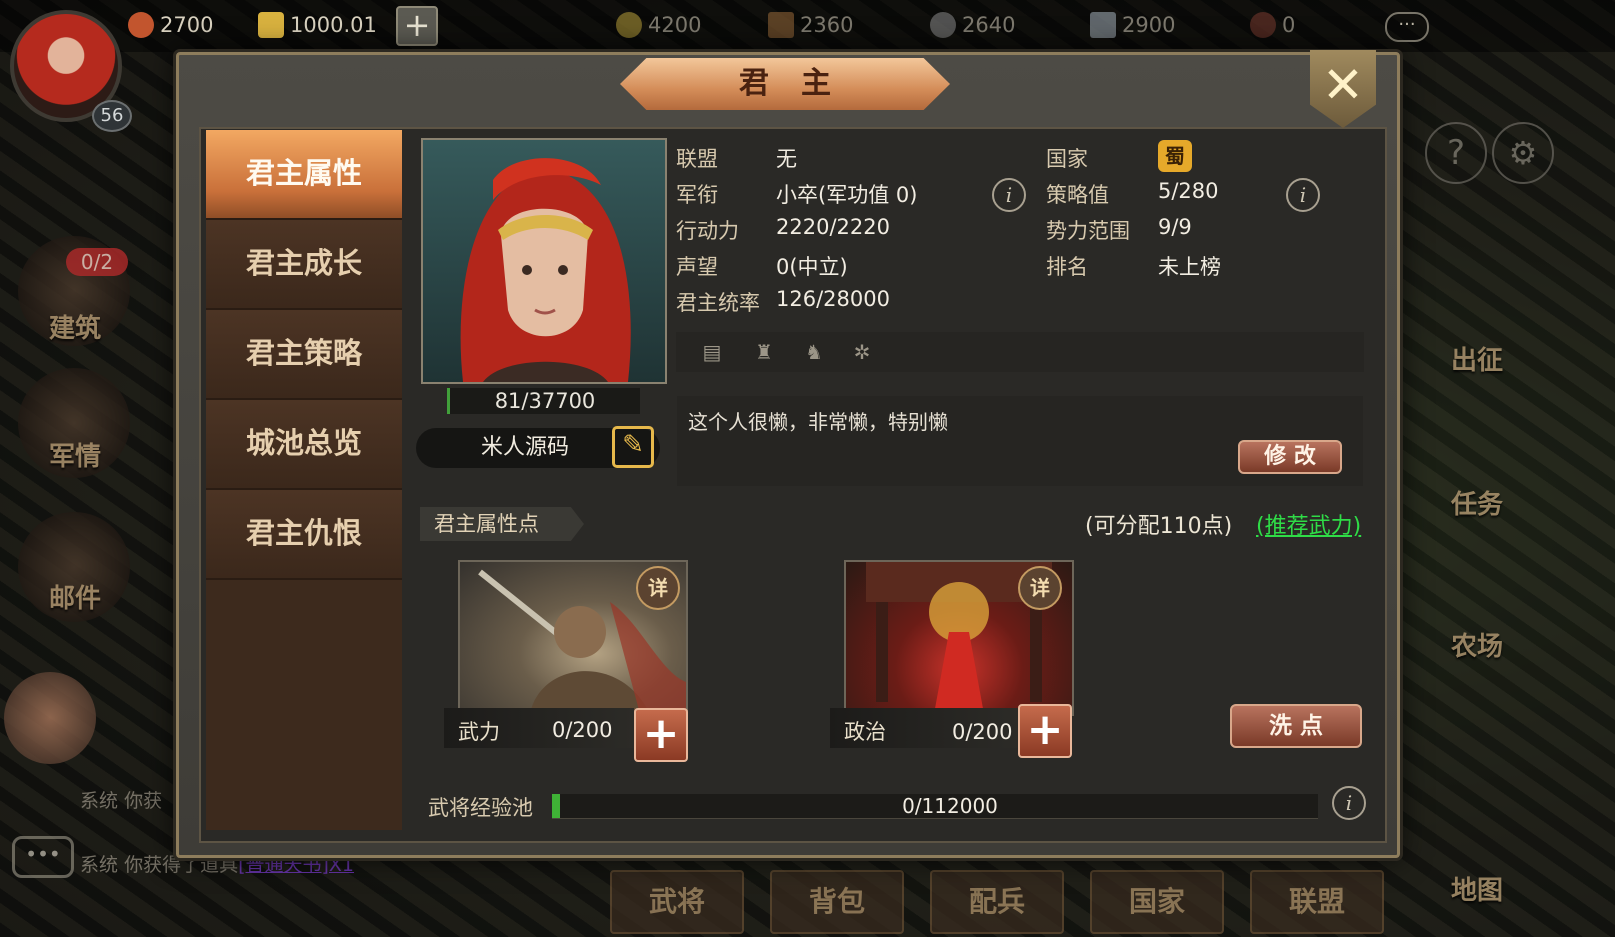 This screenshot has width=1615, height=937. Describe the element at coordinates (304, 175) in the screenshot. I see `tab-lord-attributes: 君主属性` at that location.